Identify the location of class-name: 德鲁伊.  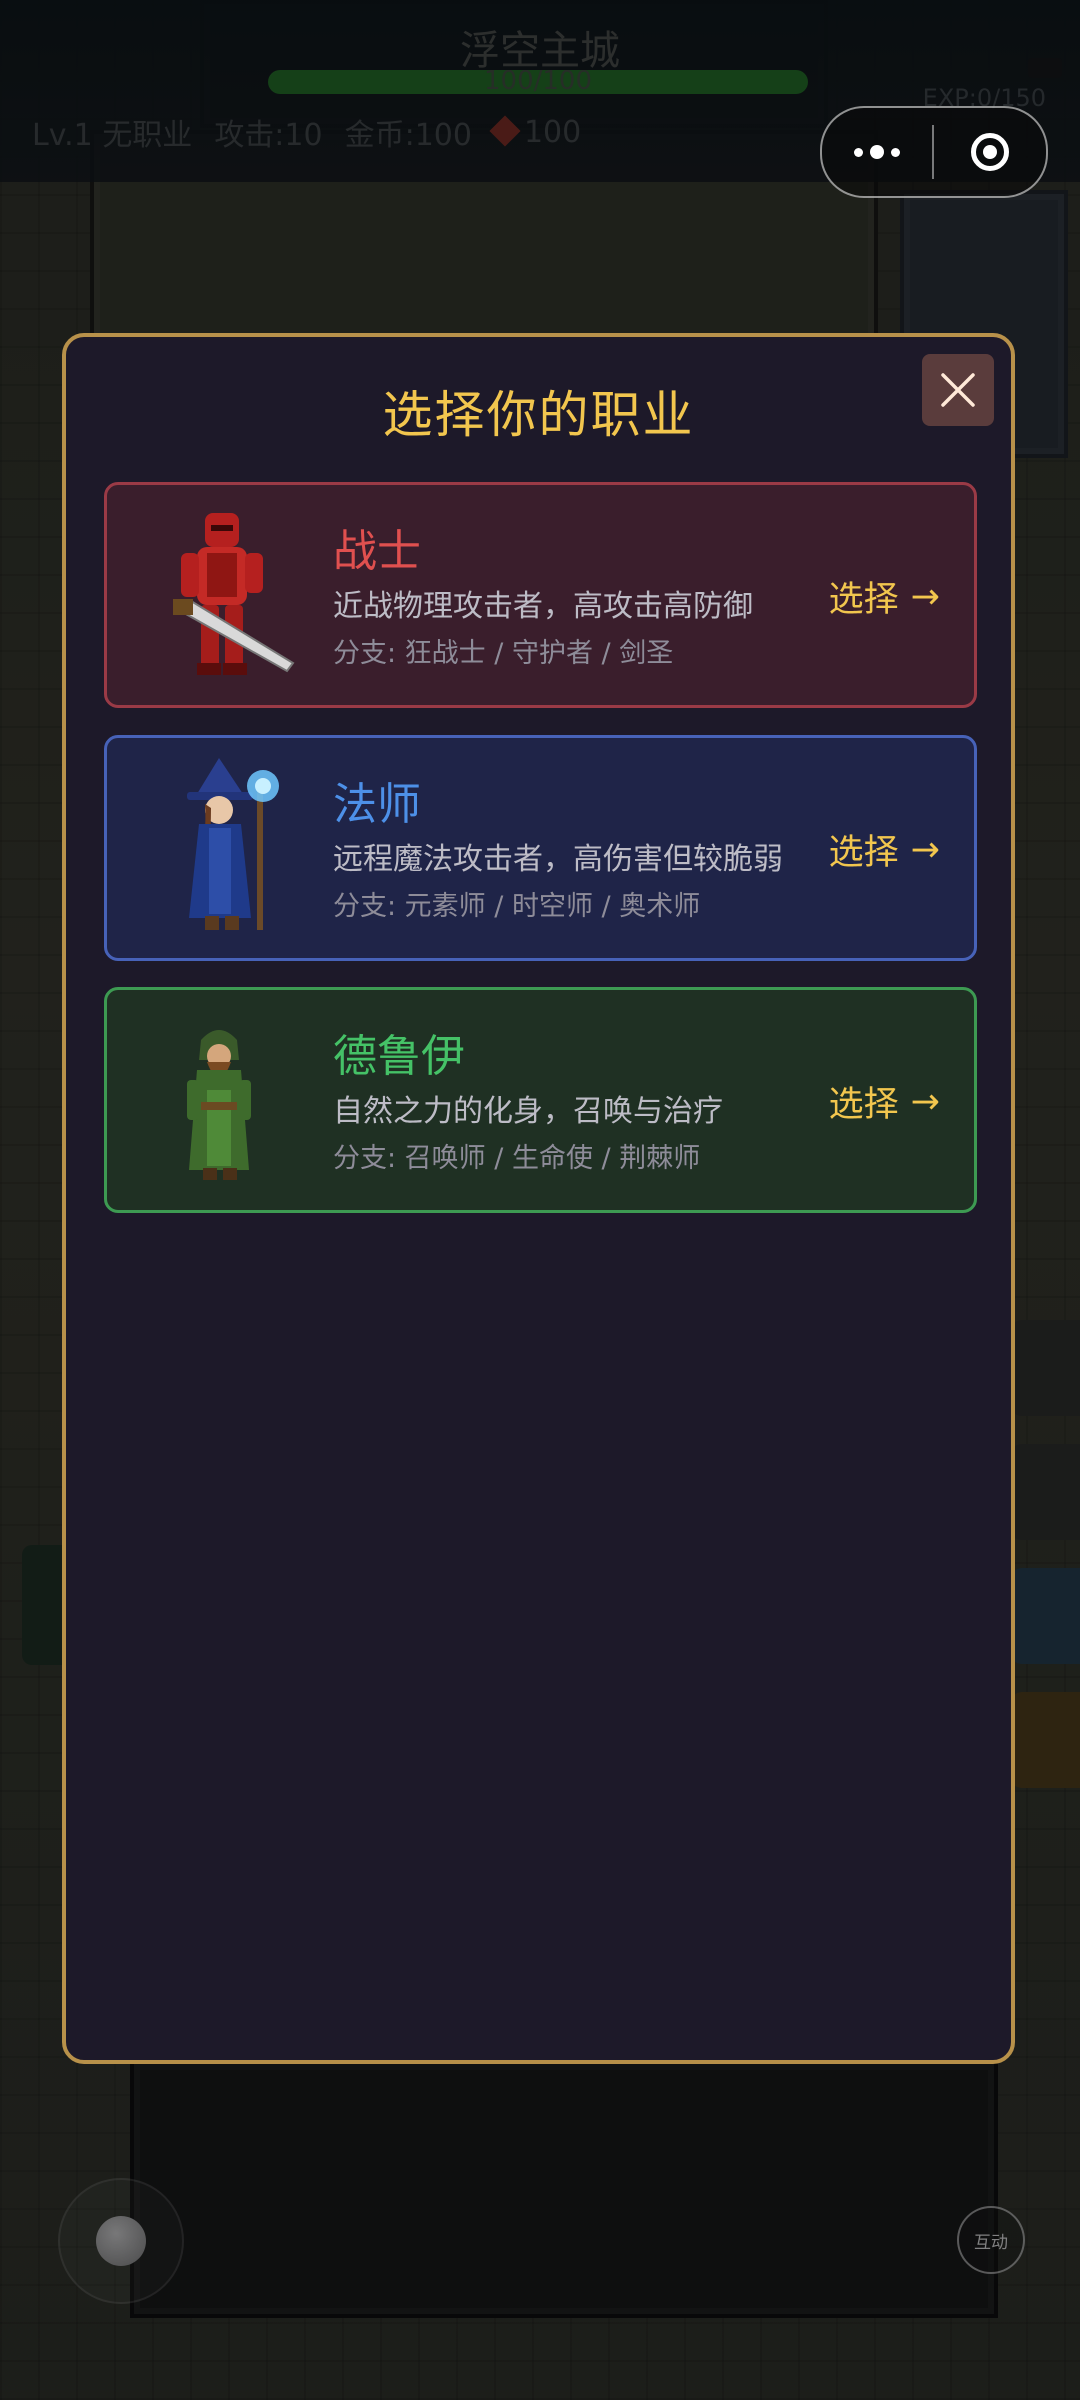
(399, 1056).